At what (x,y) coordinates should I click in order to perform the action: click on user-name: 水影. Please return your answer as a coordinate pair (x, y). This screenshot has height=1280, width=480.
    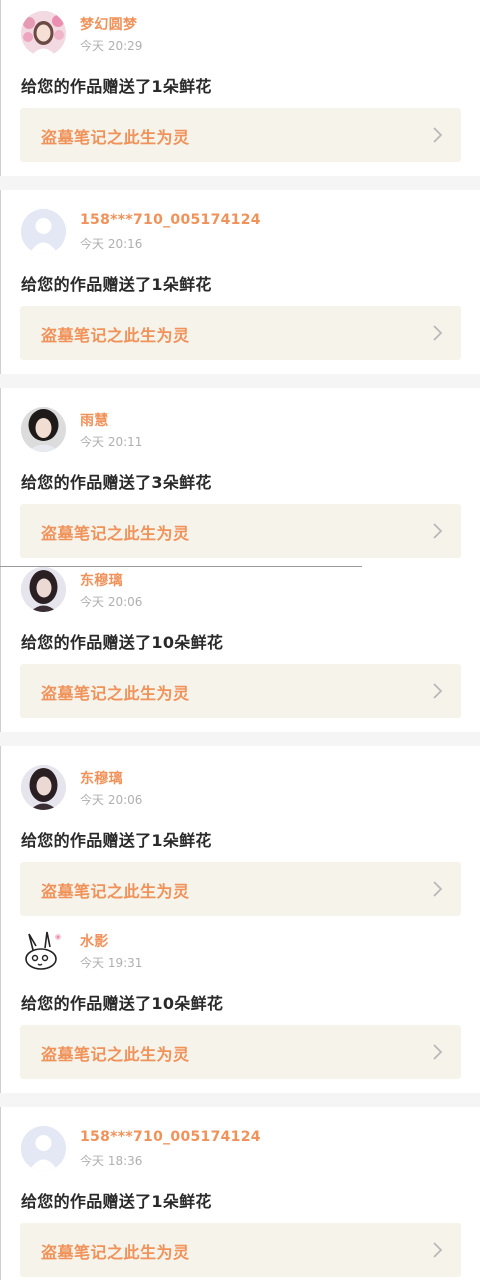
    Looking at the image, I should click on (94, 941).